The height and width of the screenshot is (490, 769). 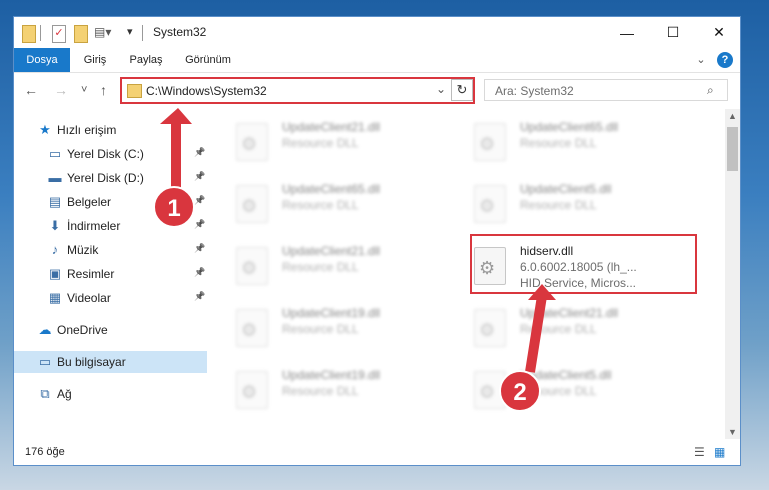 What do you see at coordinates (536, 334) in the screenshot?
I see `arrow-2-shaft` at bounding box center [536, 334].